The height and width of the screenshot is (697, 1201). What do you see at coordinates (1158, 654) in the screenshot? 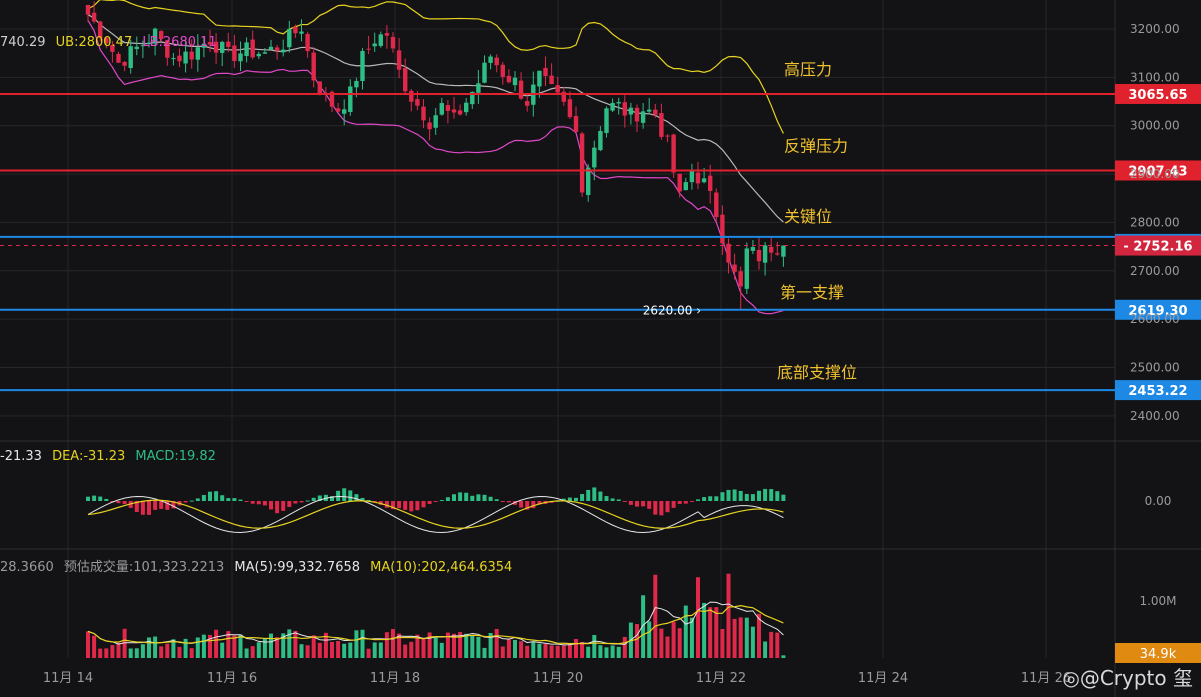
I see `volume-current-text: 34.9k` at bounding box center [1158, 654].